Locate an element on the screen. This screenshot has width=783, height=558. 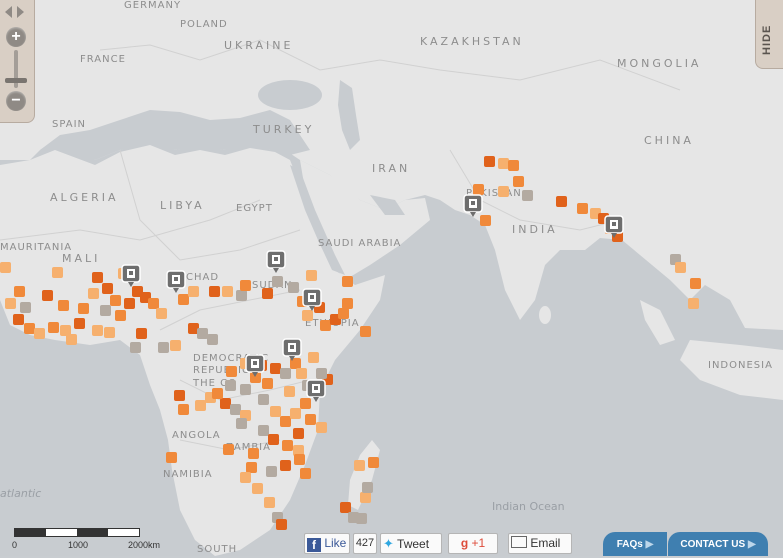
facebook-like-button: f Like is located at coordinates (327, 543).